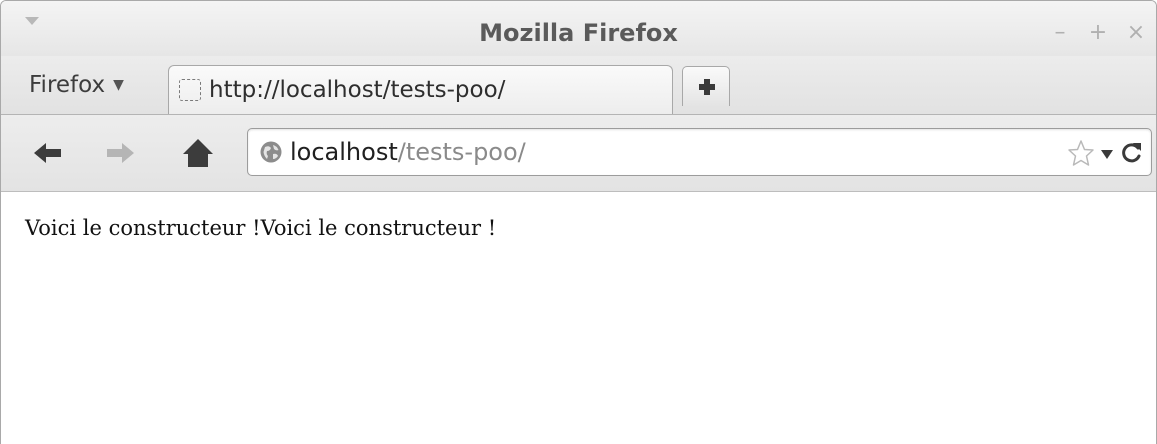 This screenshot has width=1157, height=444. I want to click on arrow-left-icon, so click(47, 153).